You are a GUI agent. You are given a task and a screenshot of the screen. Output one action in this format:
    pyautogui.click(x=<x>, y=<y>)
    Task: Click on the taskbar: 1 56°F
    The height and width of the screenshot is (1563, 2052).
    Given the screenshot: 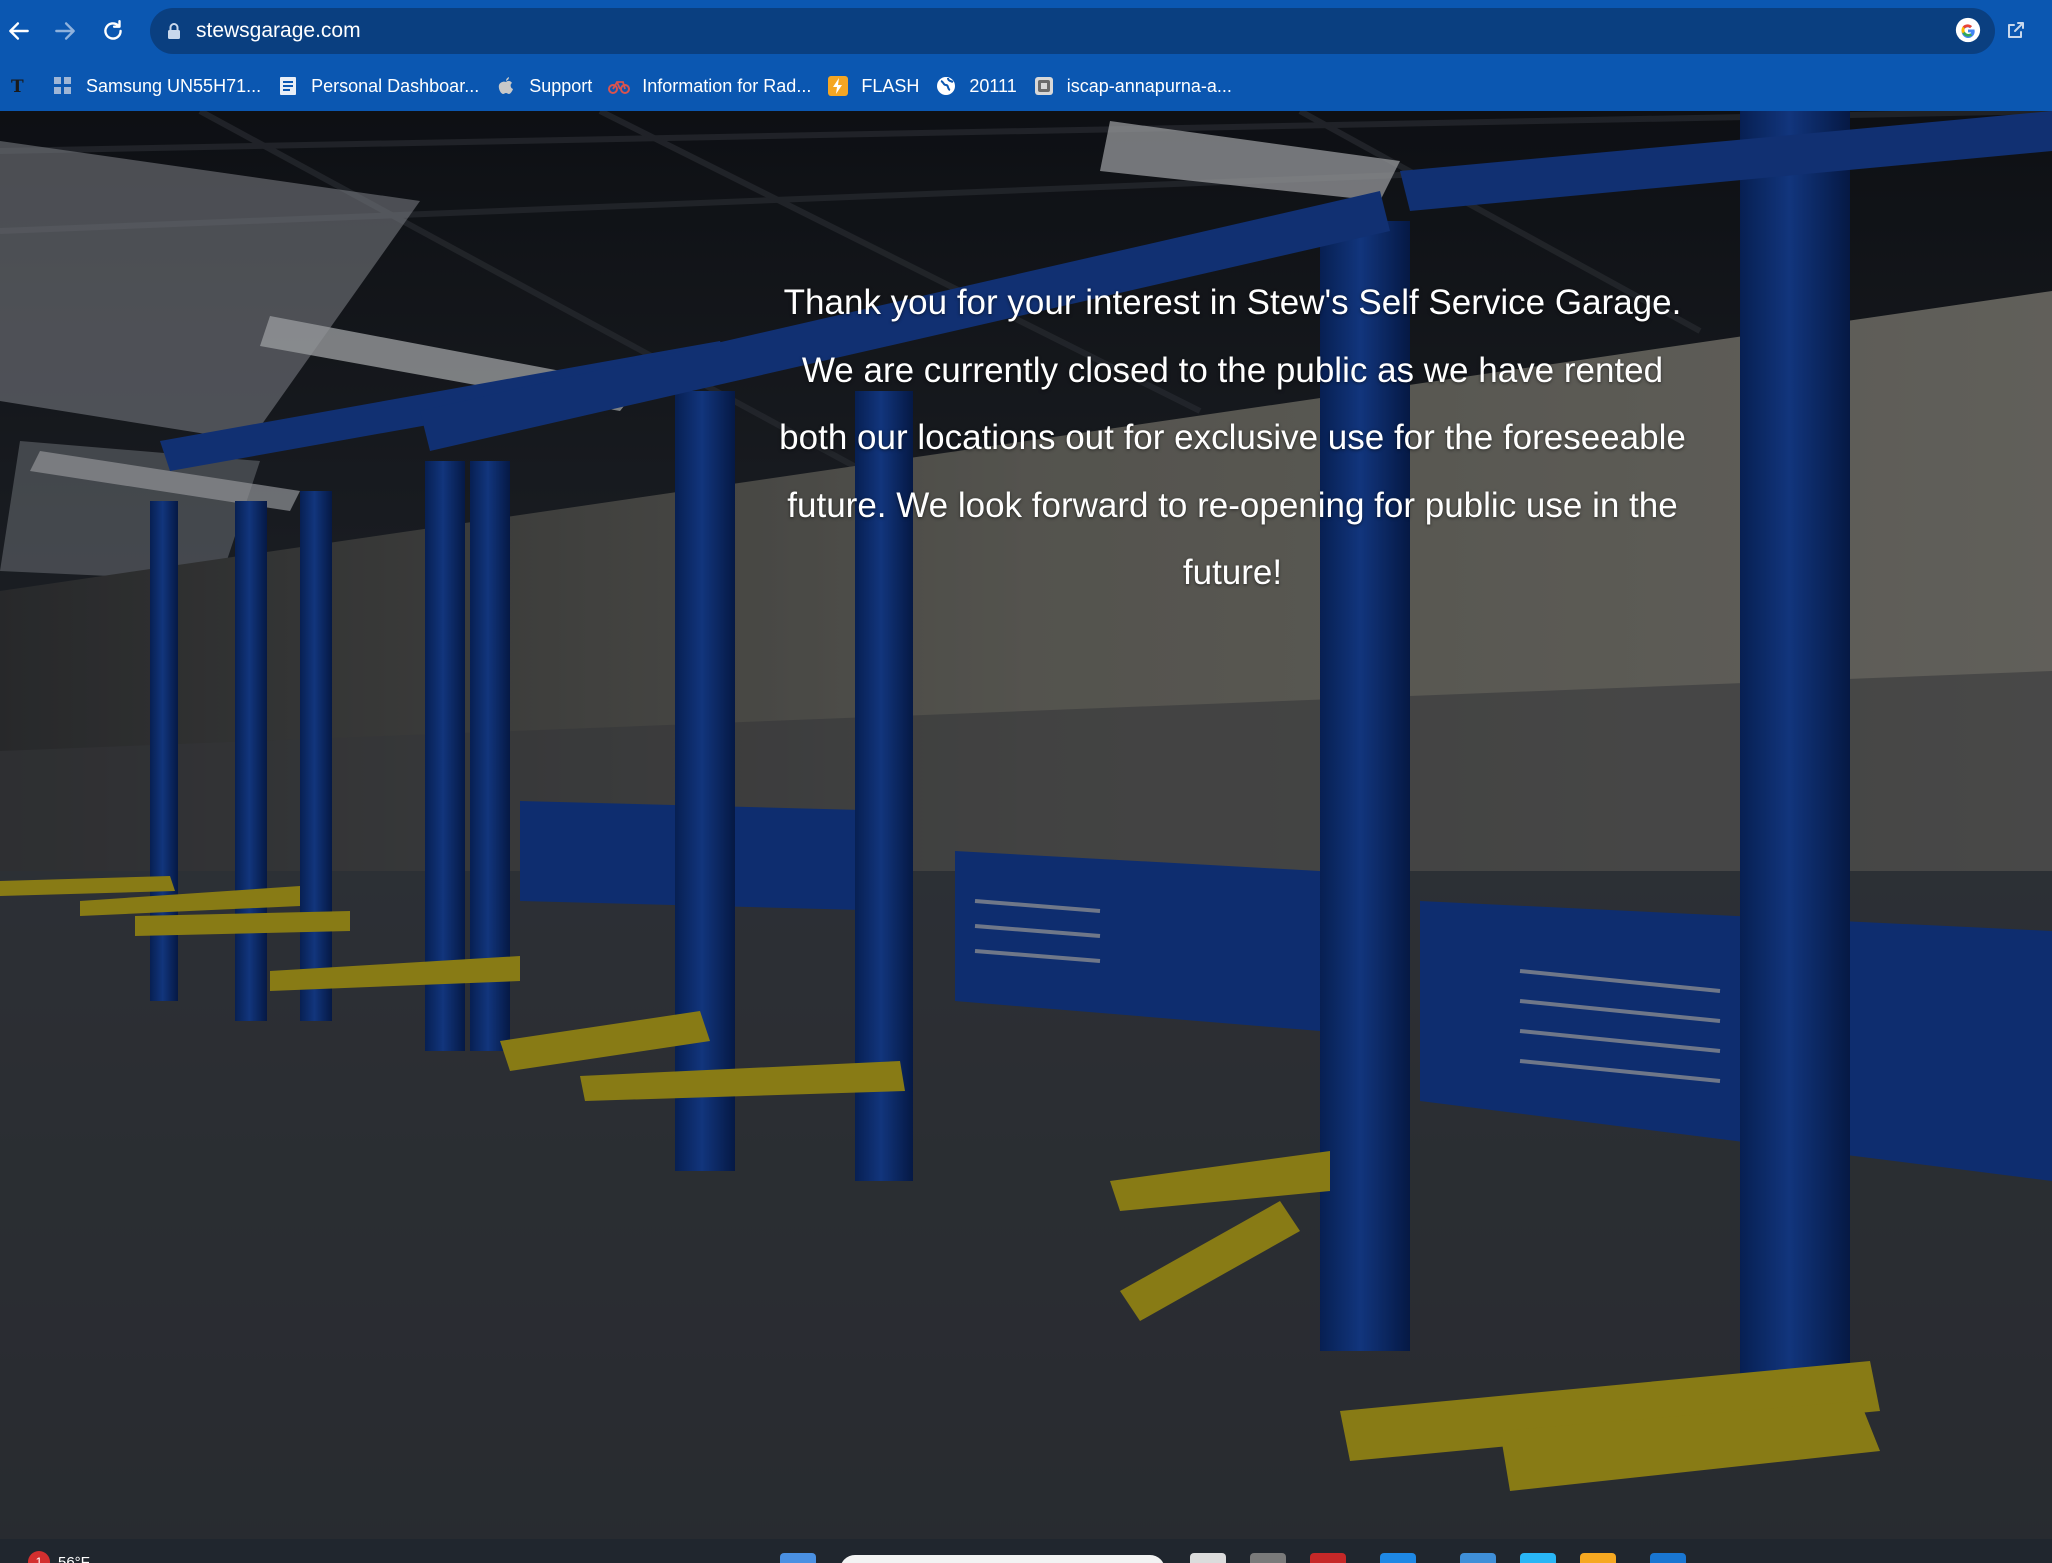 What is the action you would take?
    pyautogui.click(x=1026, y=1551)
    